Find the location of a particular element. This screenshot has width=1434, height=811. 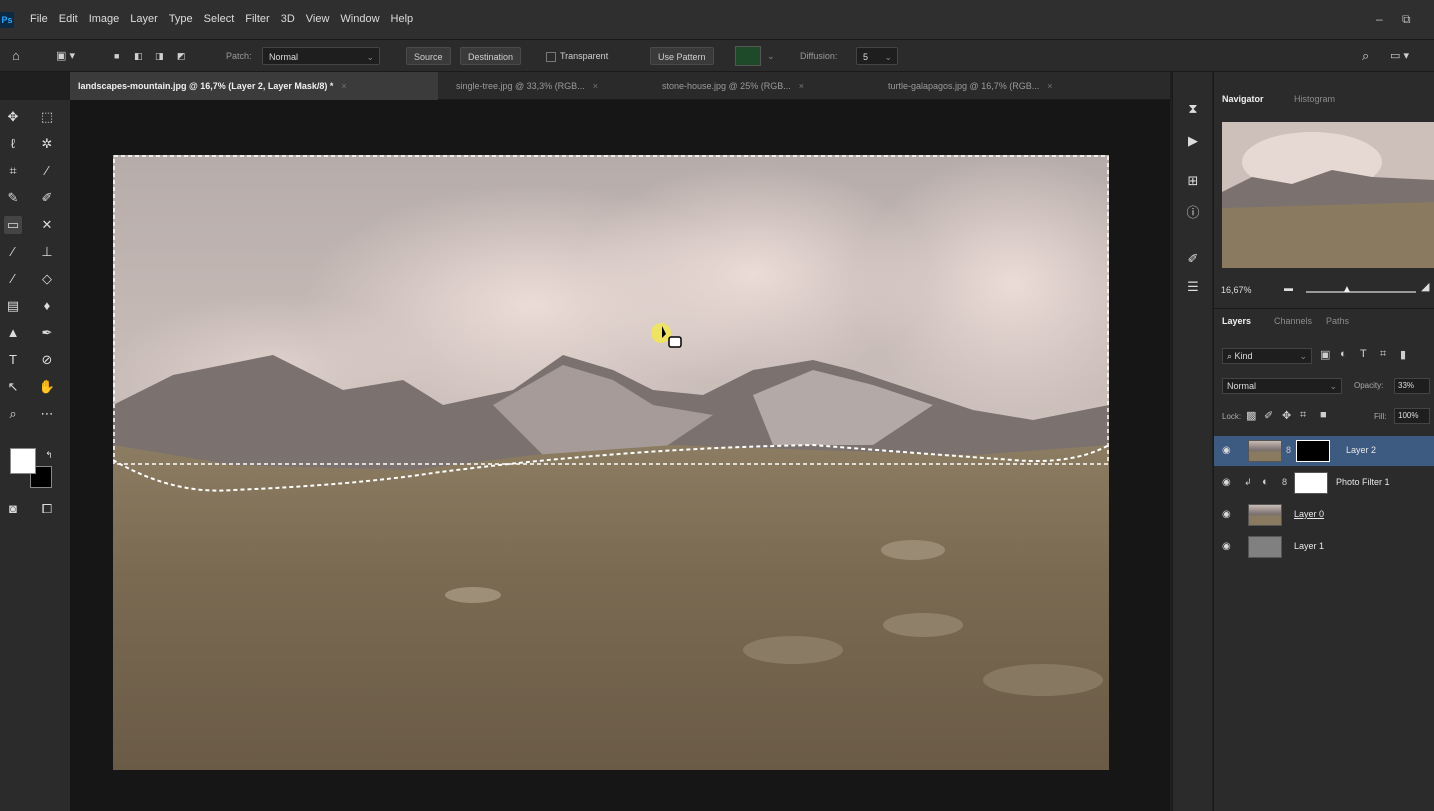

filter-smart-object-icon: ▮ is located at coordinates (1403, 354).